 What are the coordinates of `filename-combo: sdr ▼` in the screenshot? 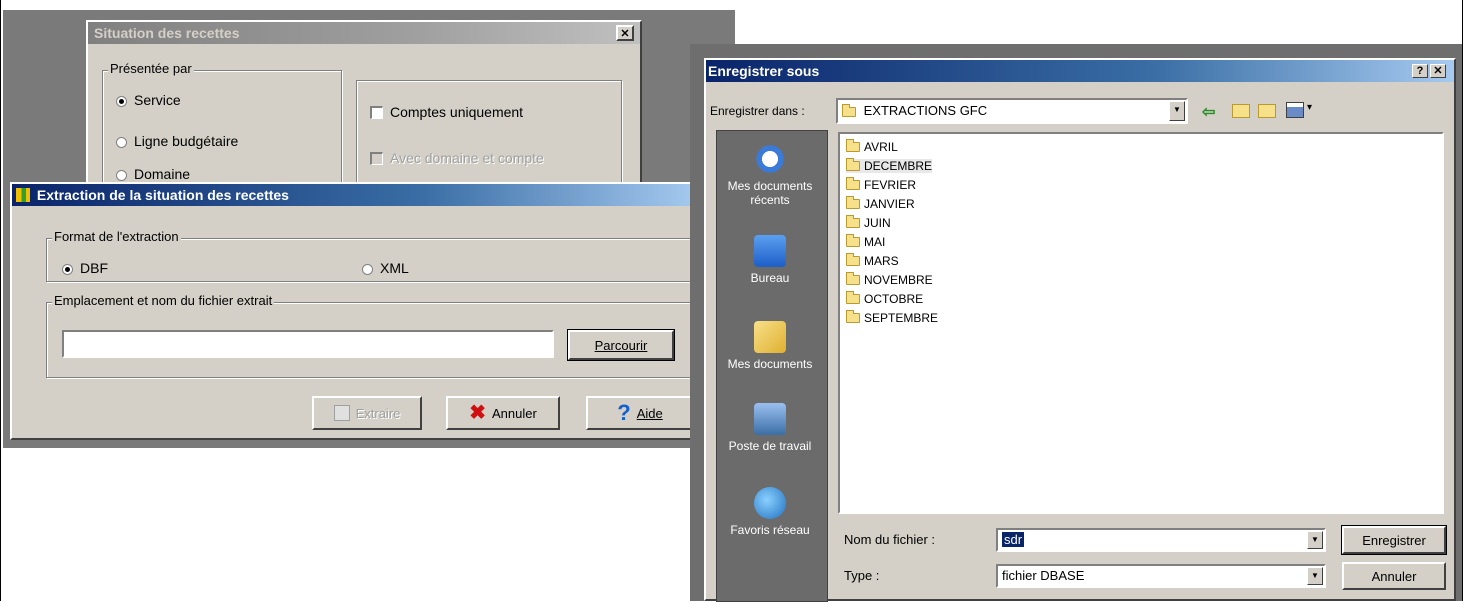 It's located at (1161, 540).